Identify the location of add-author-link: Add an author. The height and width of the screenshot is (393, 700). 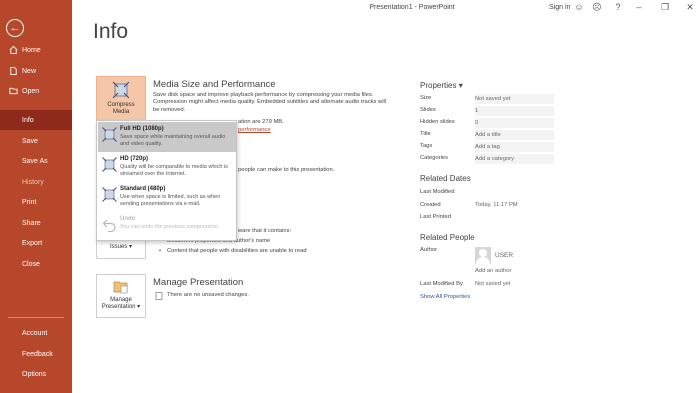
(493, 271).